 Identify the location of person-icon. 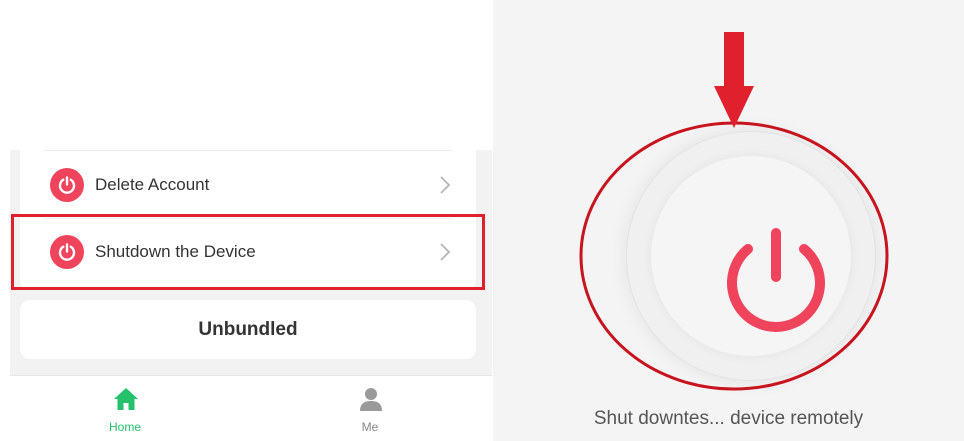
(371, 399).